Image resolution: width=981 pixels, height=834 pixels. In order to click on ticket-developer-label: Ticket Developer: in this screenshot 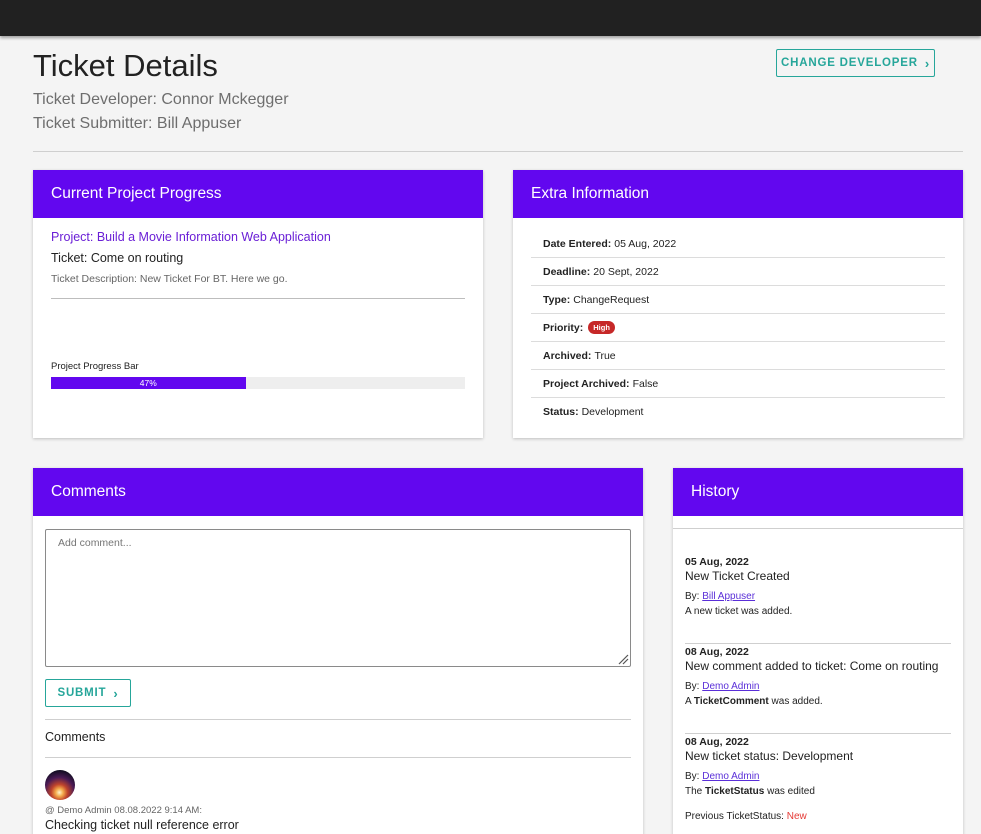, I will do `click(95, 99)`.